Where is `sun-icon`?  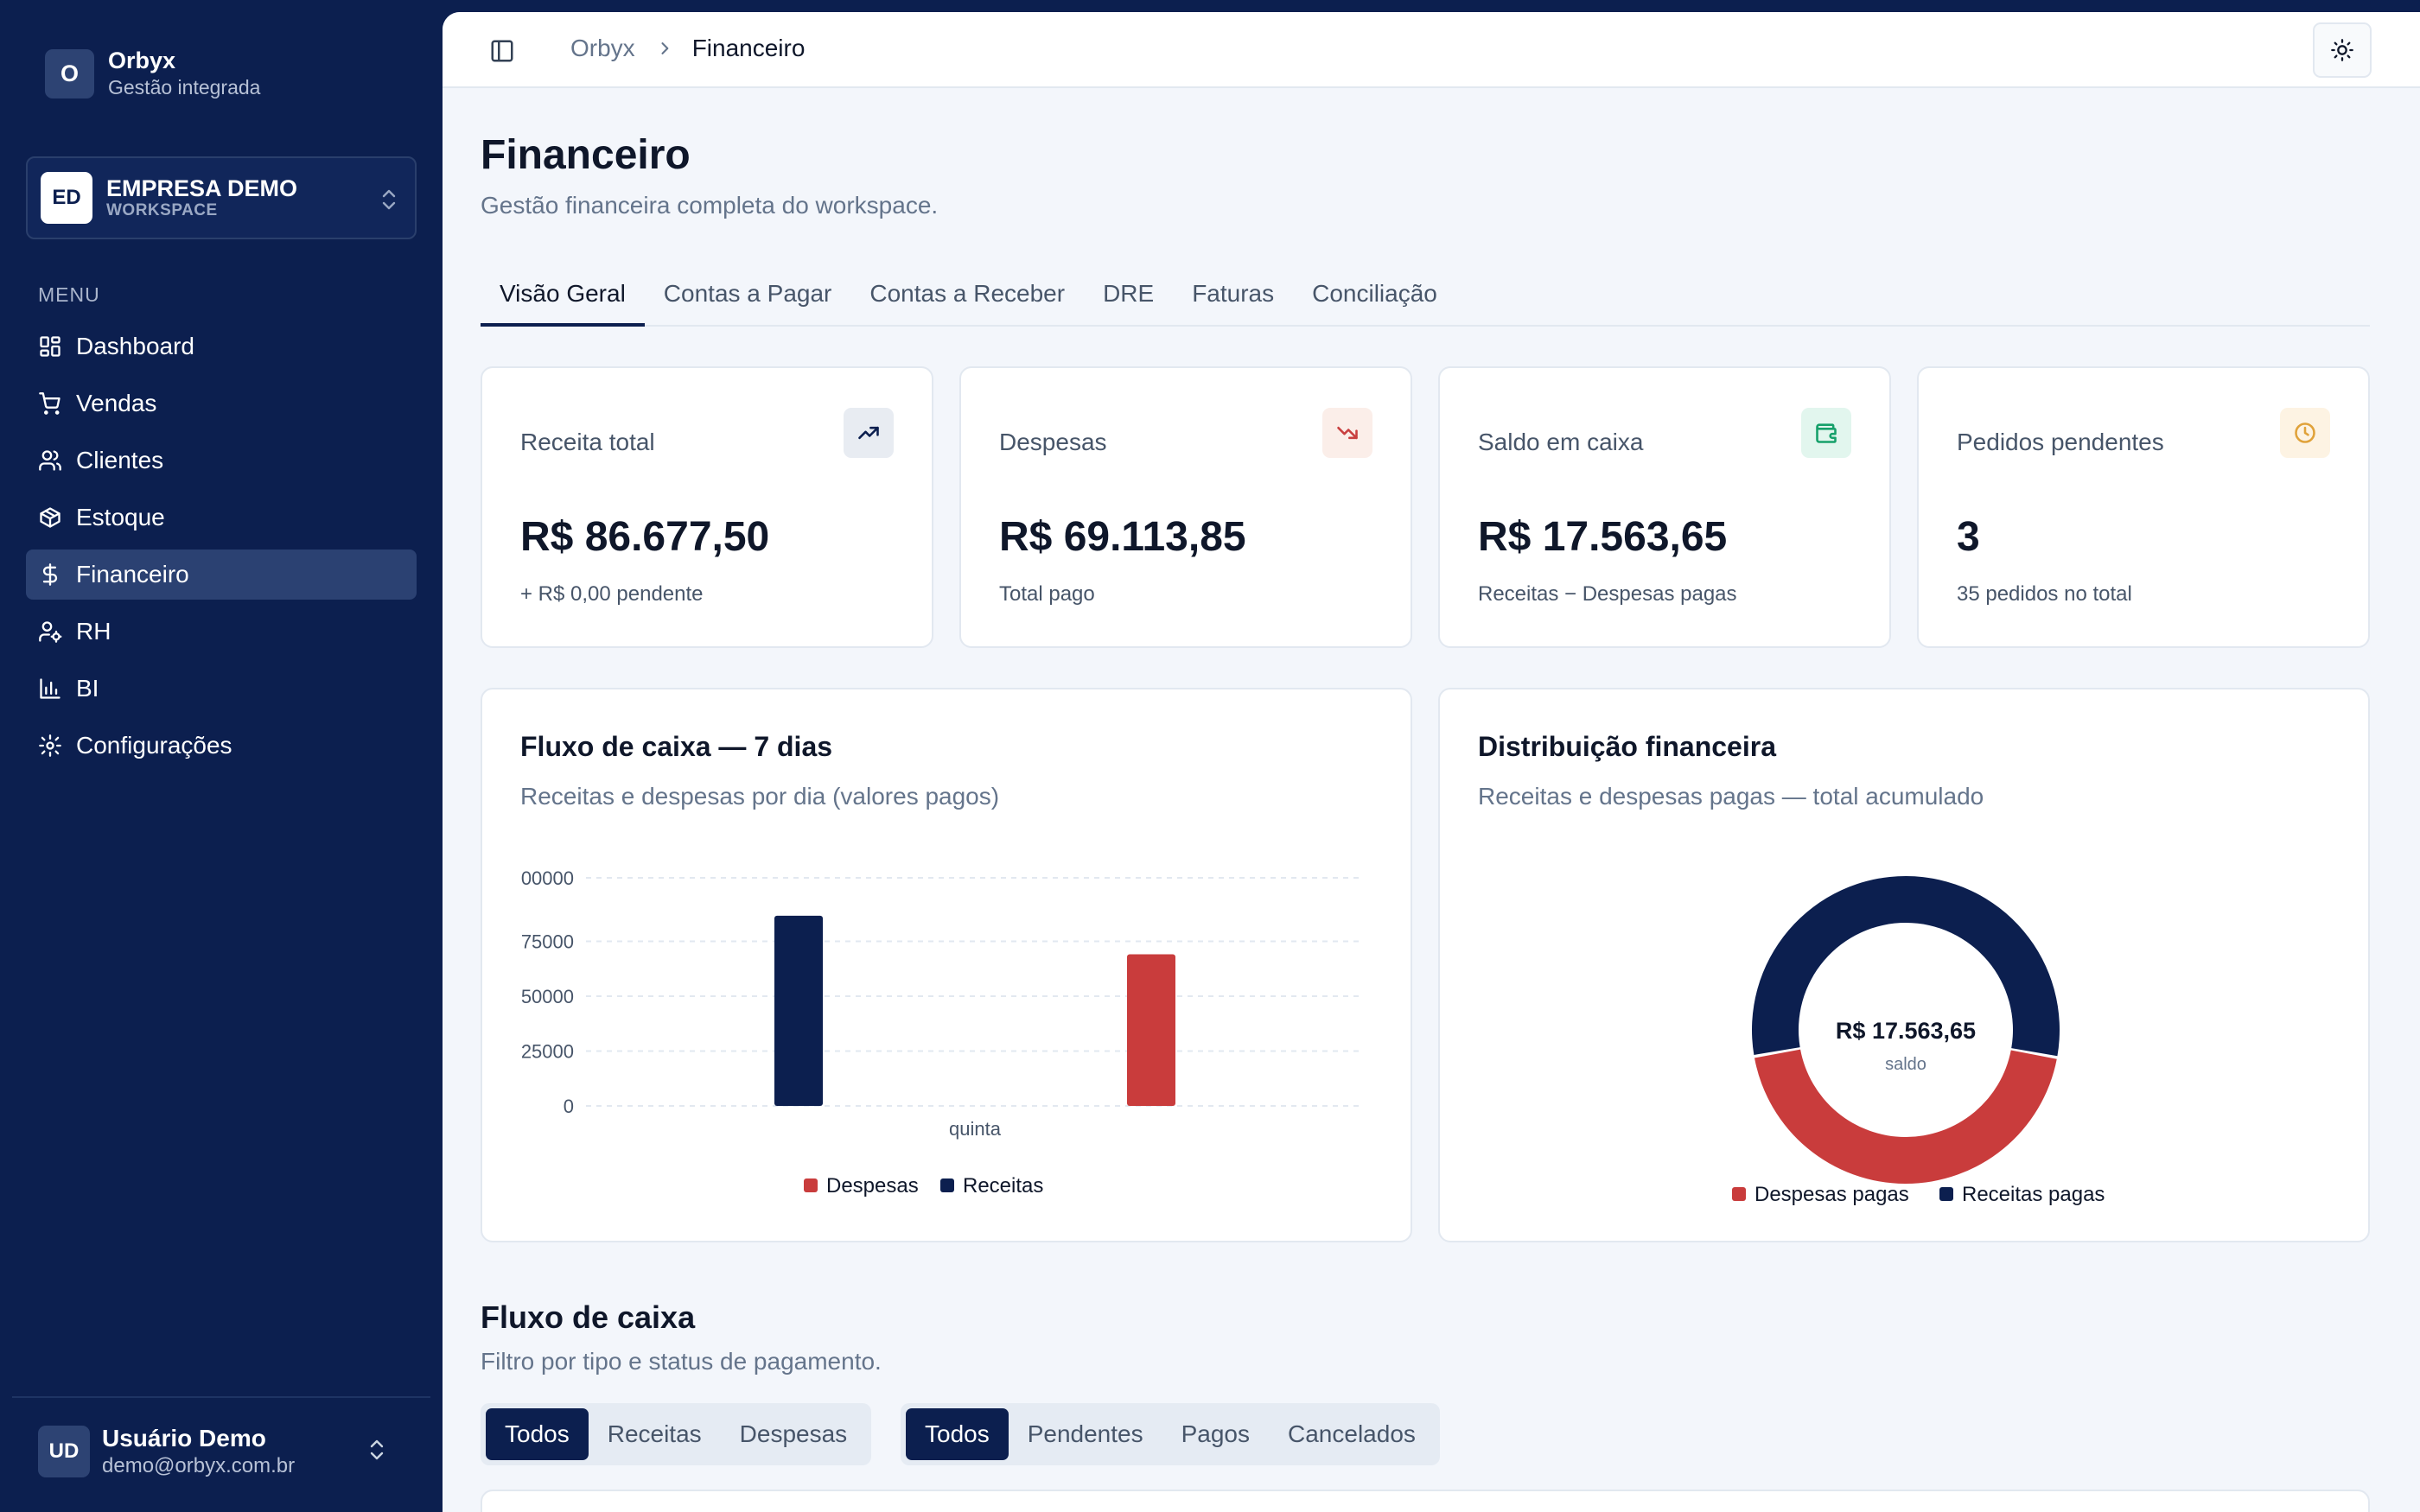
sun-icon is located at coordinates (2342, 50).